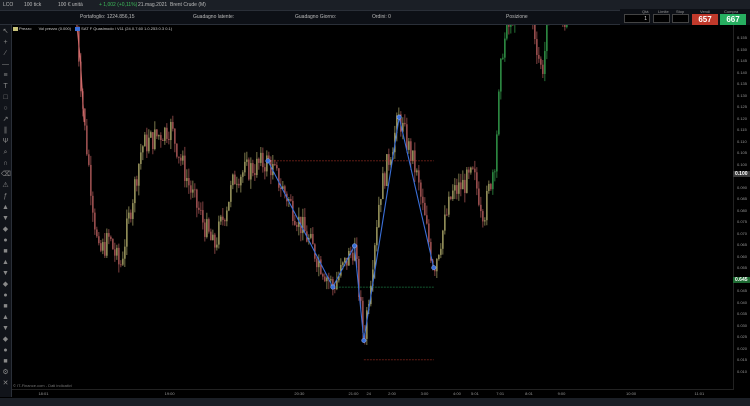 The height and width of the screenshot is (406, 750). Describe the element at coordinates (742, 221) in the screenshot. I see `y-tick: 0.075` at that location.